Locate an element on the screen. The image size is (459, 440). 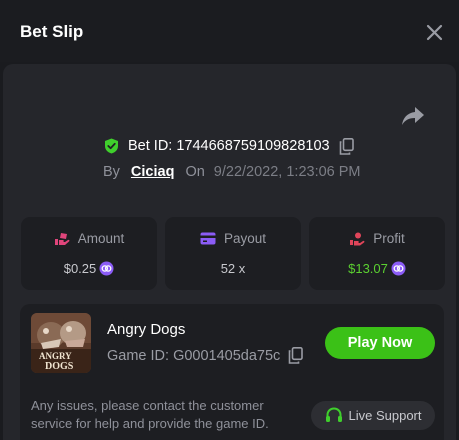
amount-card: Amount $0.25 is located at coordinates (89, 253).